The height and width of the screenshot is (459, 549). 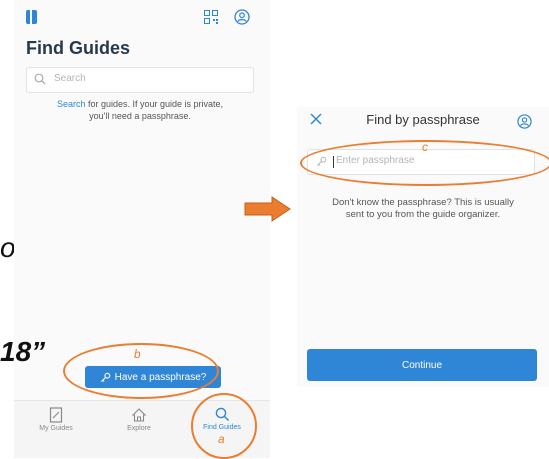 What do you see at coordinates (149, 78) in the screenshot?
I see `search-input` at bounding box center [149, 78].